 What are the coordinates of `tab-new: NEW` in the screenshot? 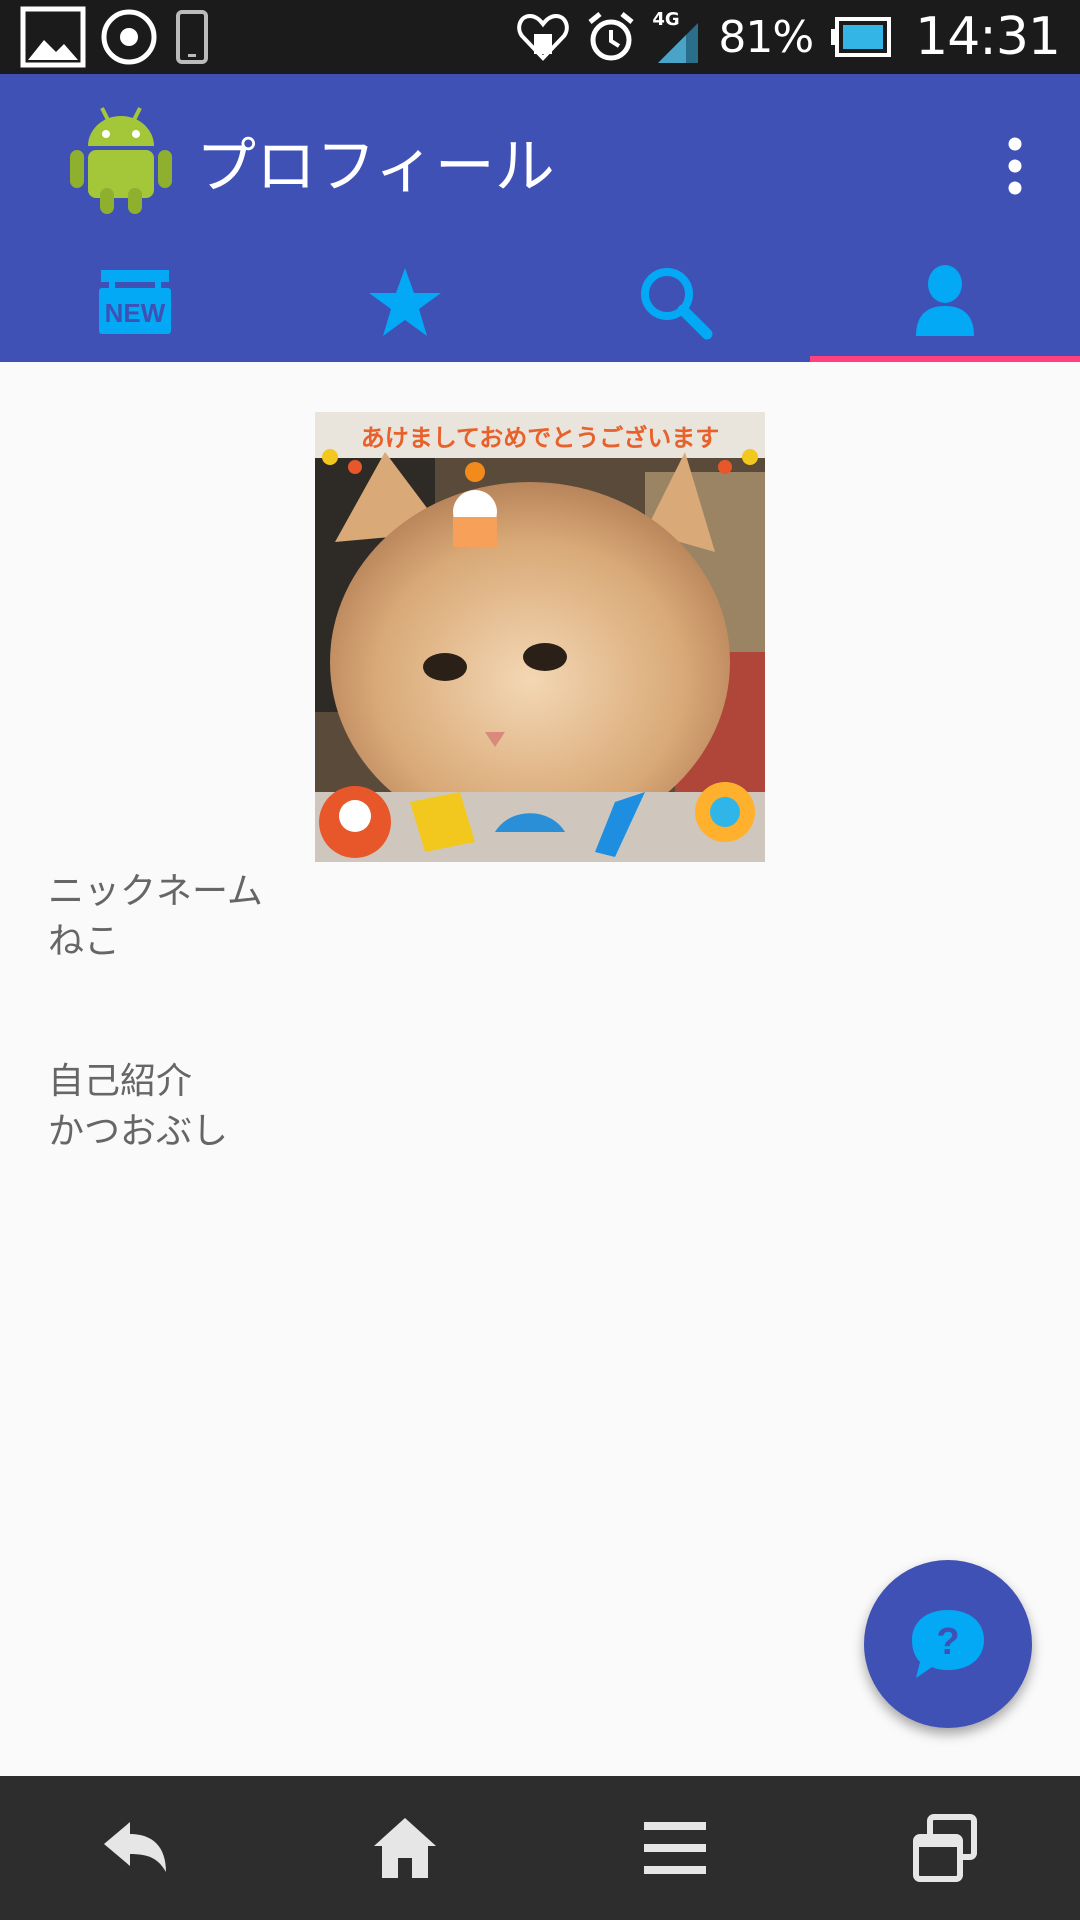 It's located at (135, 302).